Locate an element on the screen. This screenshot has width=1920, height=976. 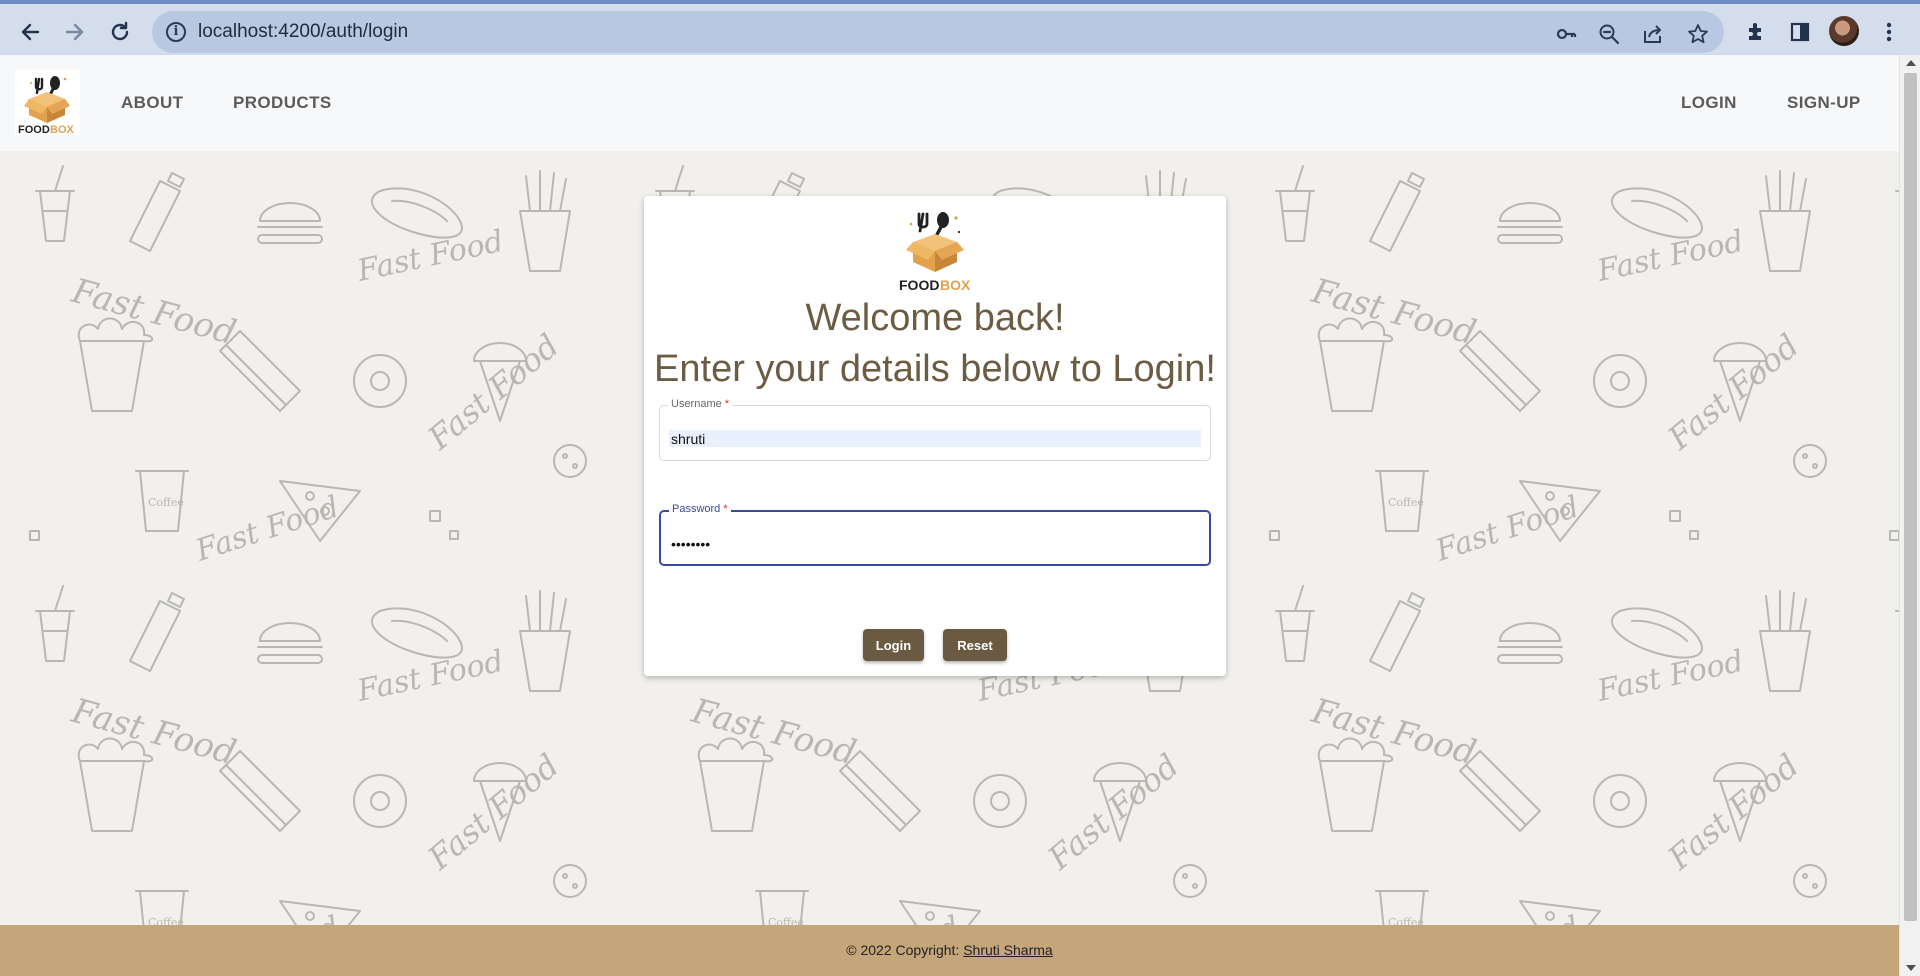
menu-kebab-icon is located at coordinates (1889, 32).